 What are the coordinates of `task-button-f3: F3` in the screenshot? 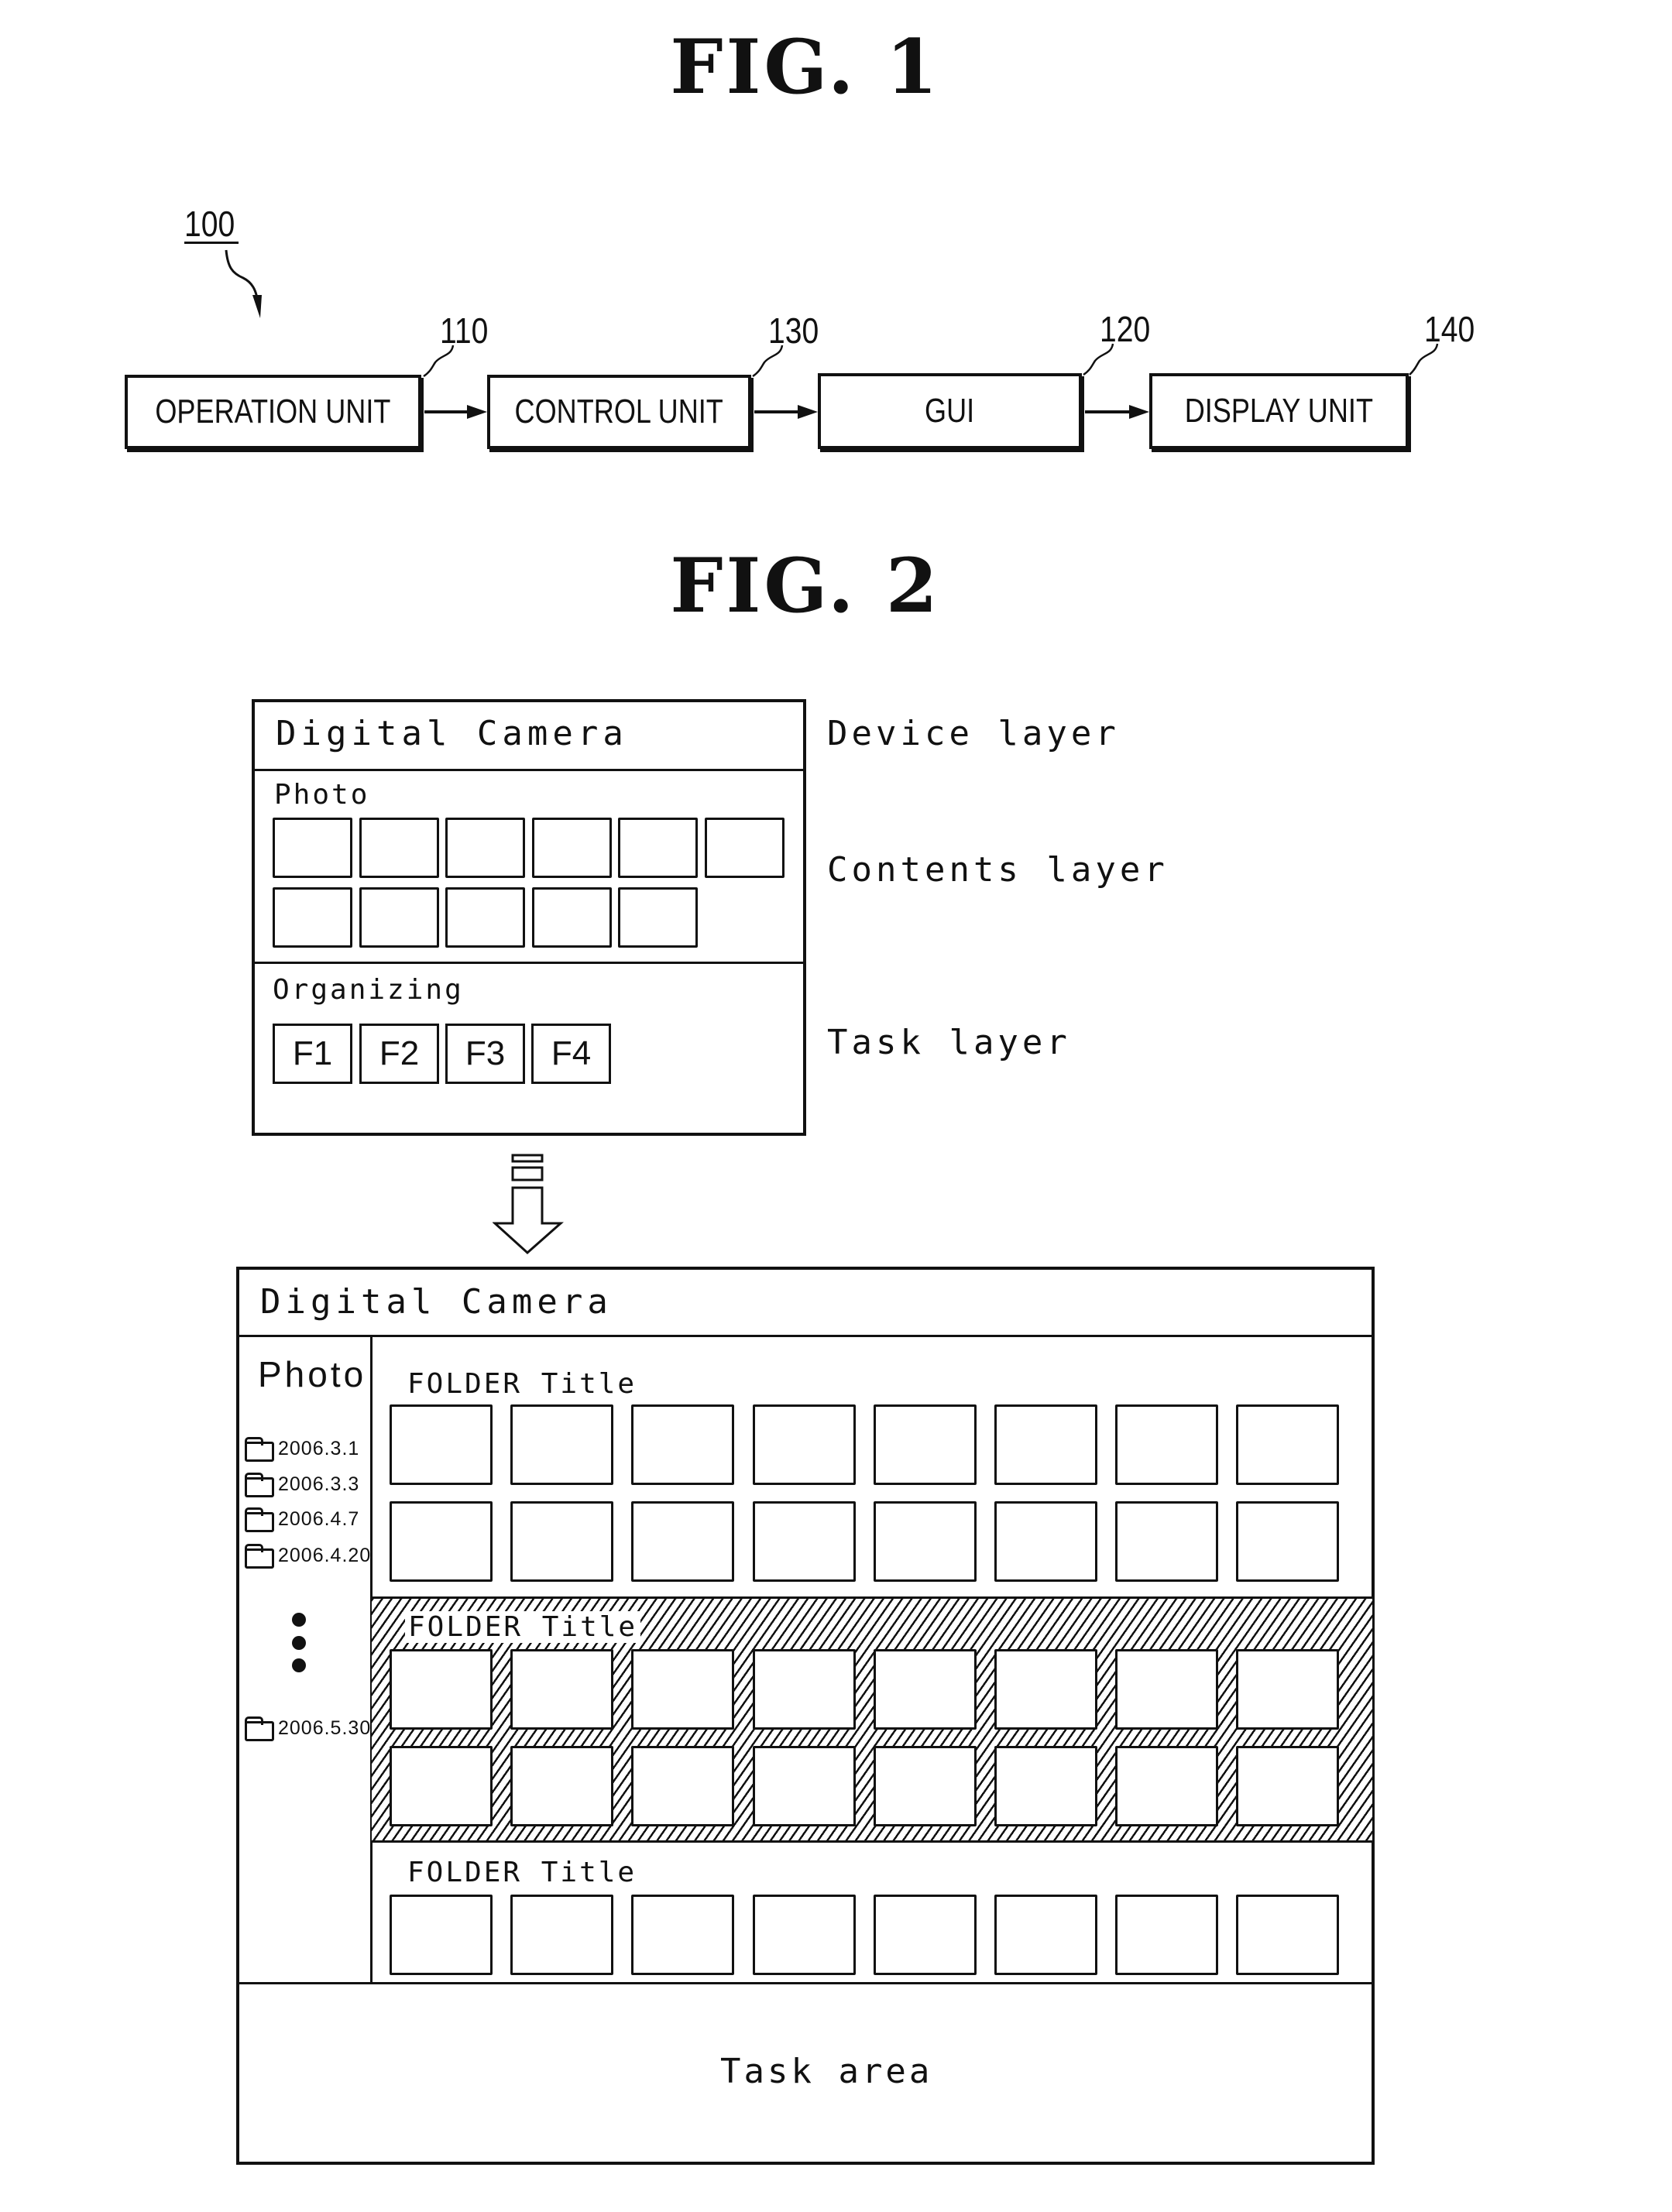 It's located at (485, 1054).